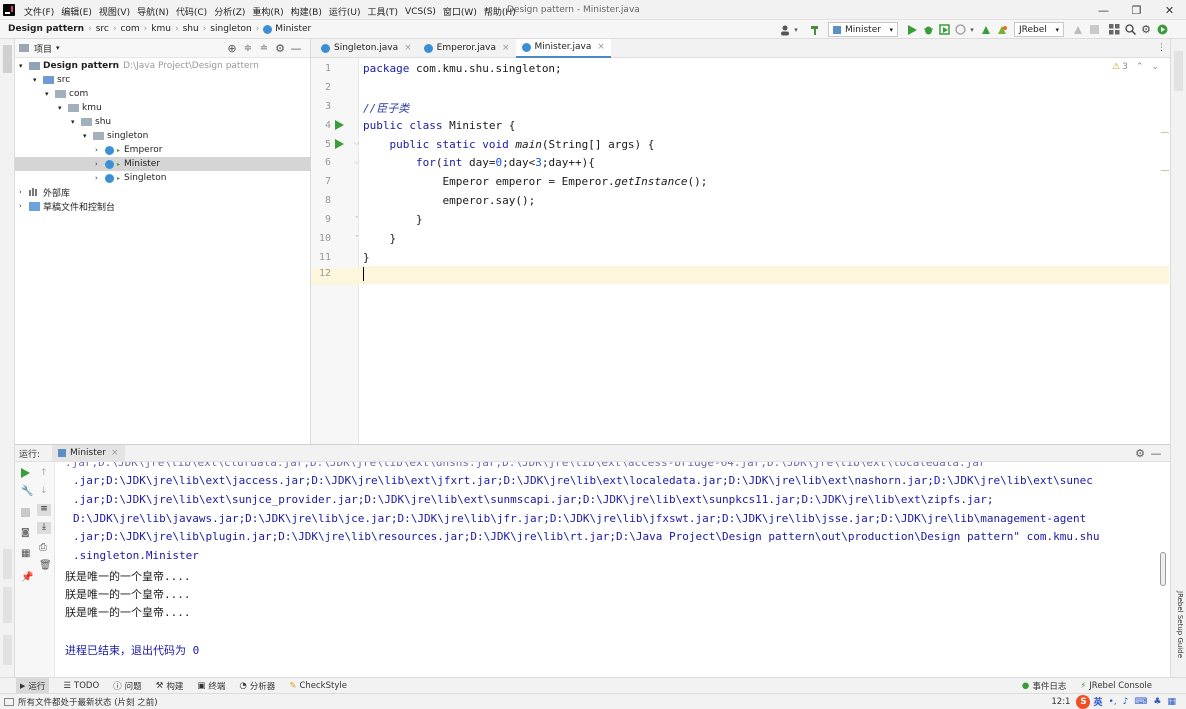 The width and height of the screenshot is (1186, 709). Describe the element at coordinates (257, 686) in the screenshot. I see `tool-window-profiler: ◔ 分析器` at that location.